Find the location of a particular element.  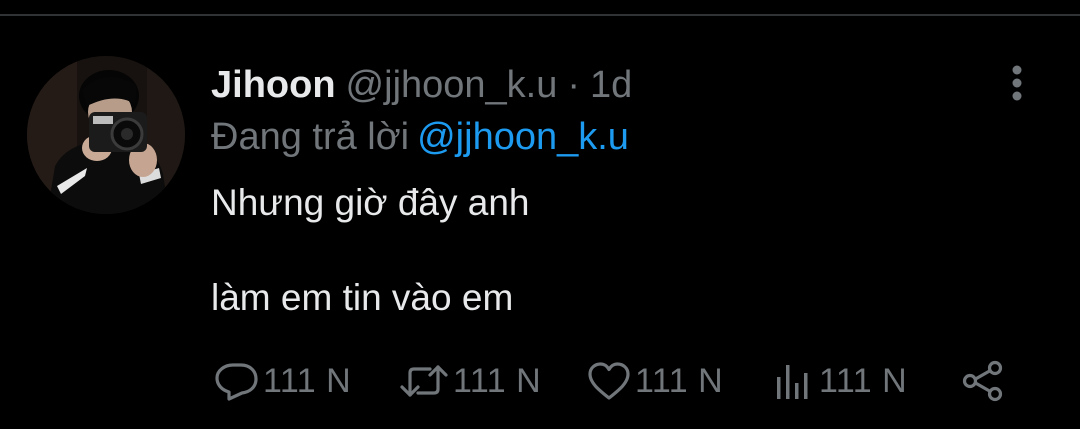

user-handle: @jjhoon_k.u is located at coordinates (452, 85).